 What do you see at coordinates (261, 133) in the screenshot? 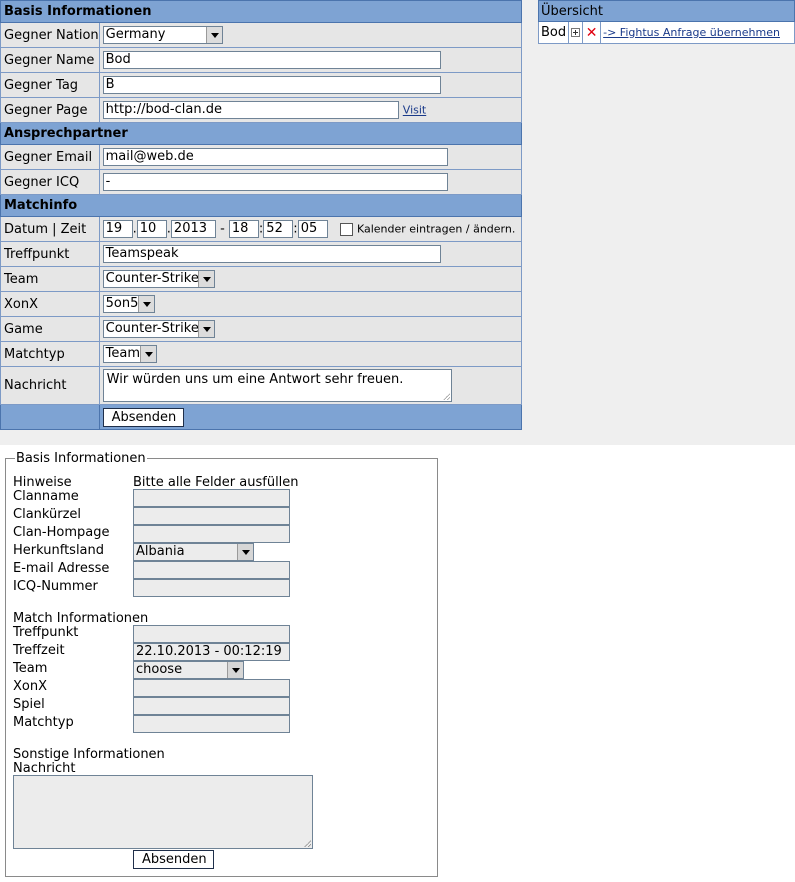
I see `section-ansprechpartner: Ansprechpartner` at bounding box center [261, 133].